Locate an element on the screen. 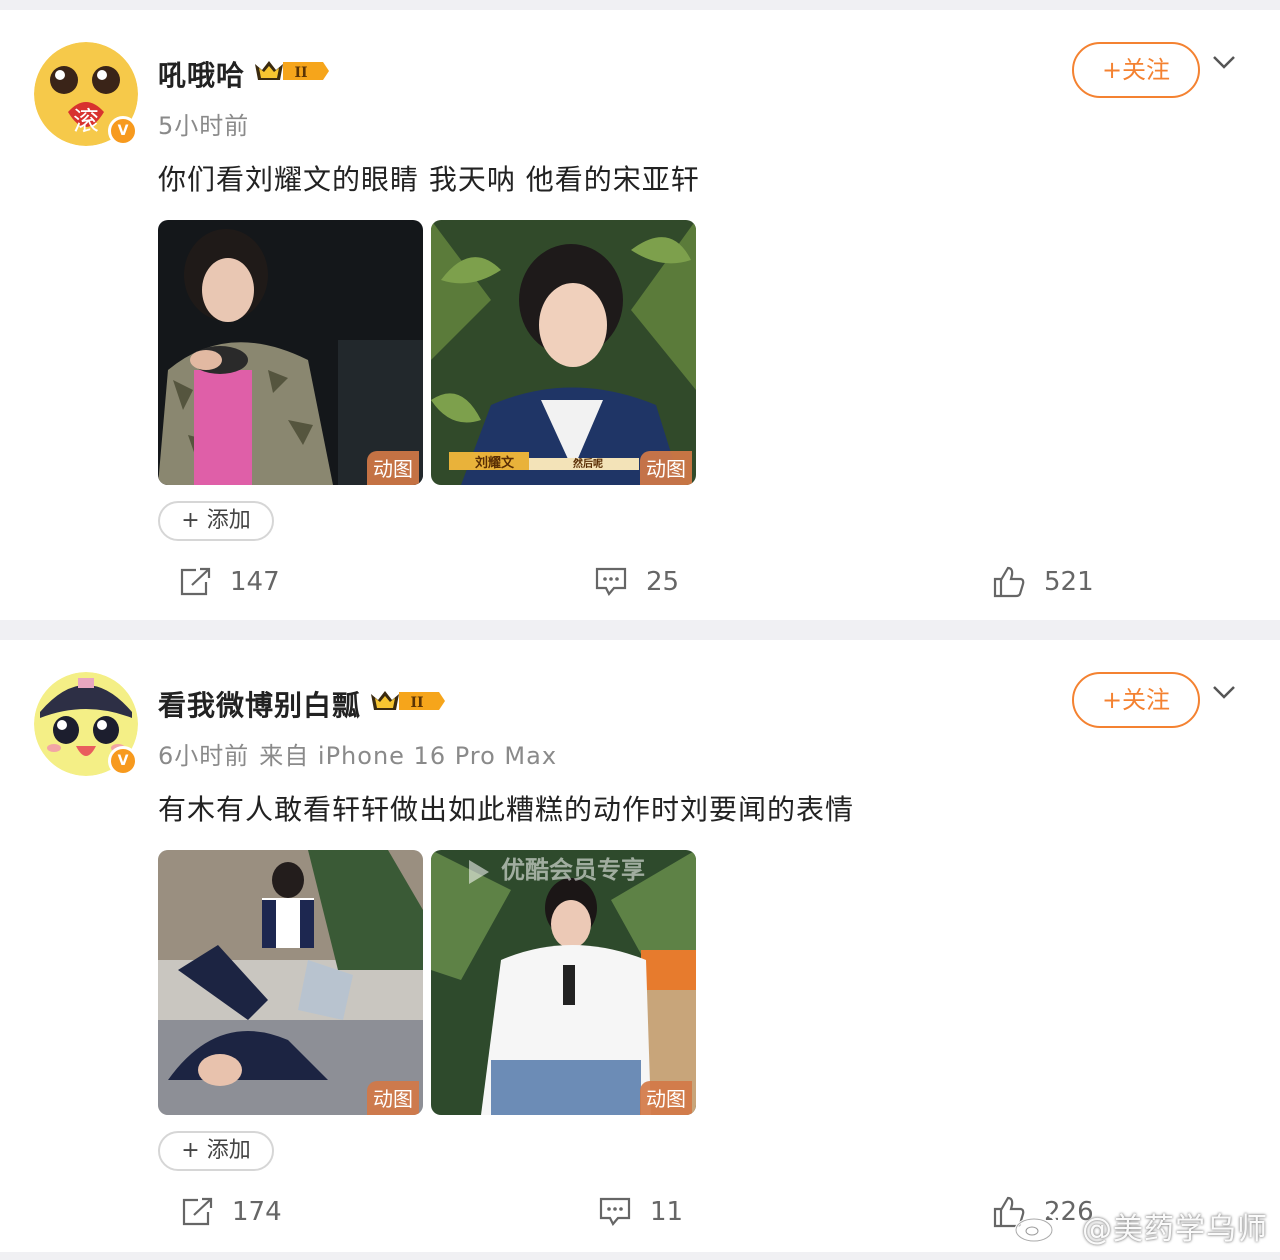 This screenshot has height=1260, width=1280. comment-count: 11 is located at coordinates (667, 1212).